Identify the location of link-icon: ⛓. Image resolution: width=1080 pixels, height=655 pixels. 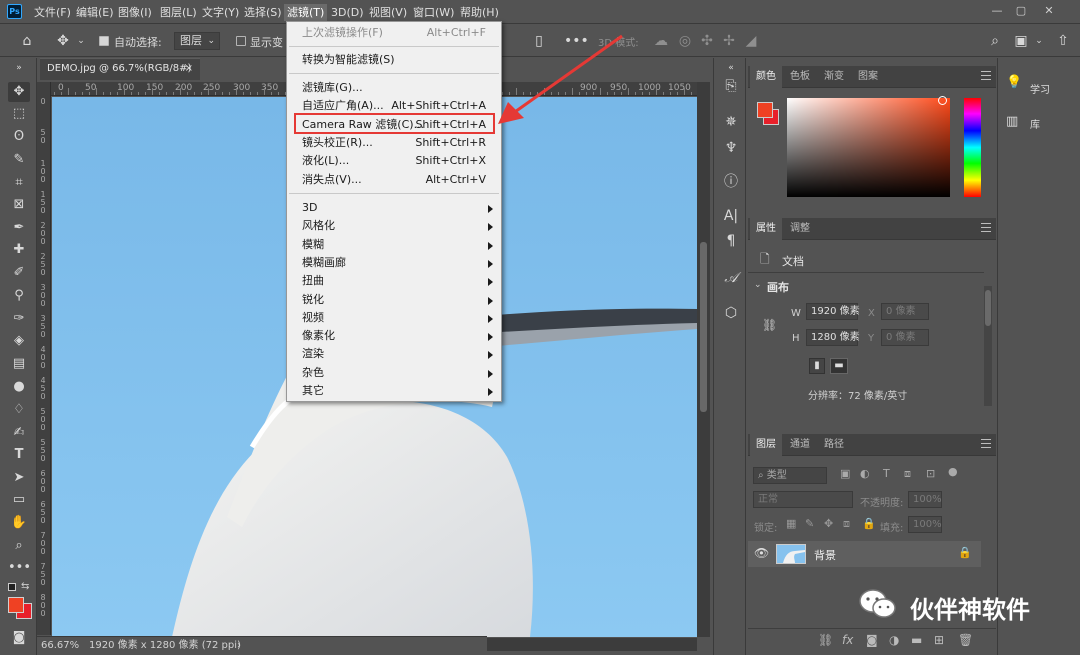
(769, 325).